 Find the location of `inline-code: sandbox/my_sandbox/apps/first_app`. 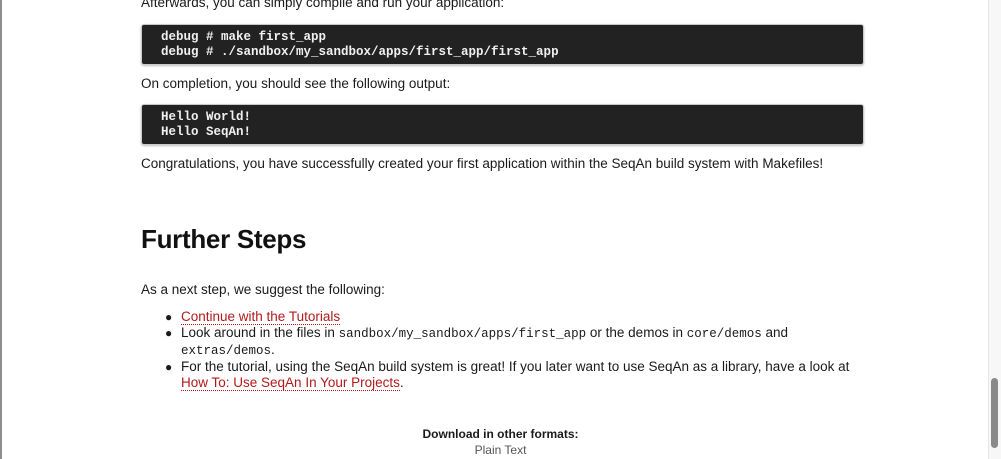

inline-code: sandbox/my_sandbox/apps/first_app is located at coordinates (462, 334).